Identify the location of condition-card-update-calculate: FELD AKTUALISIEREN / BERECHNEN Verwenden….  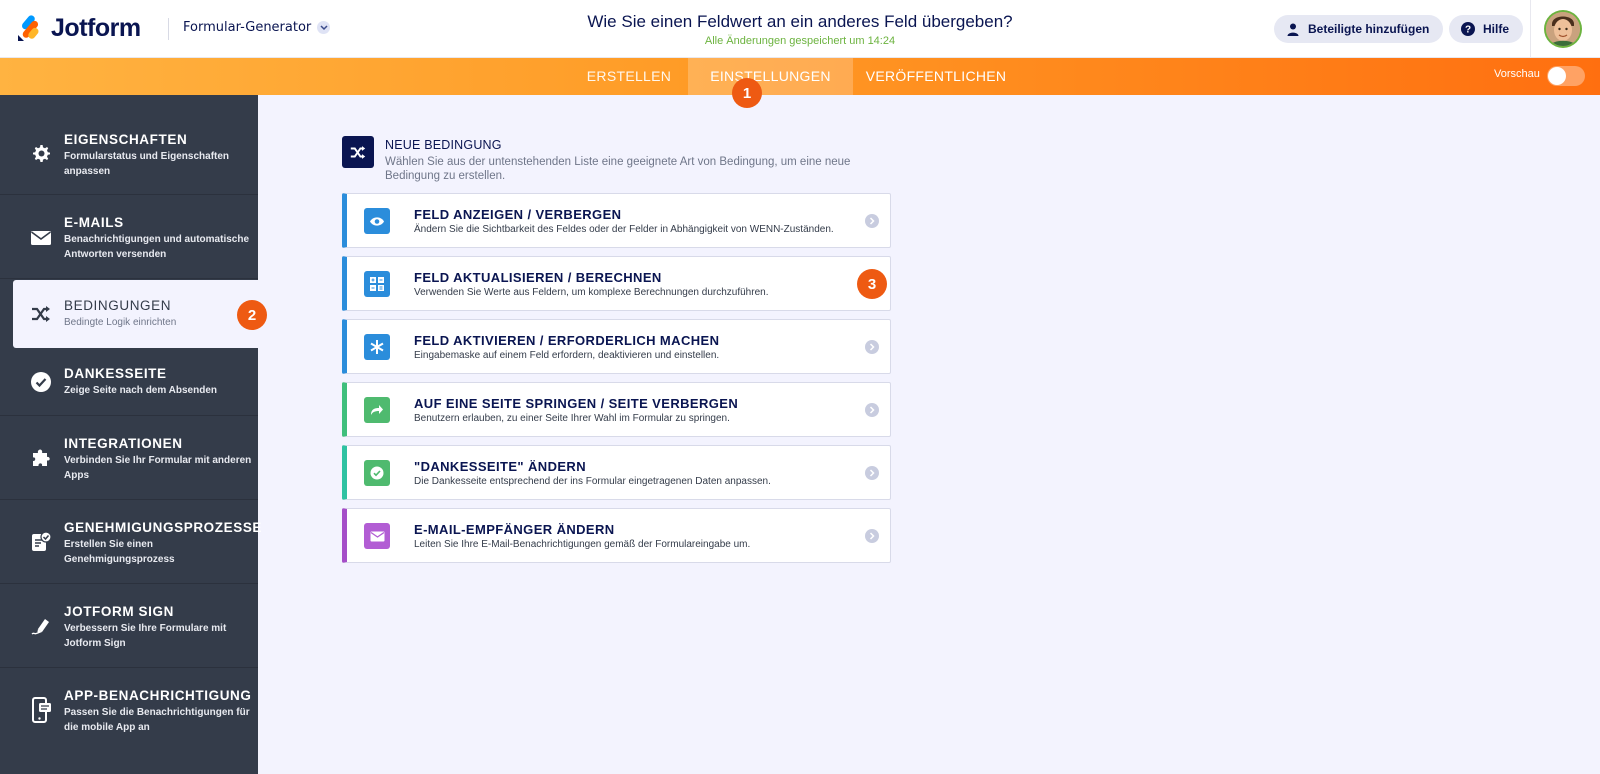
(616, 283).